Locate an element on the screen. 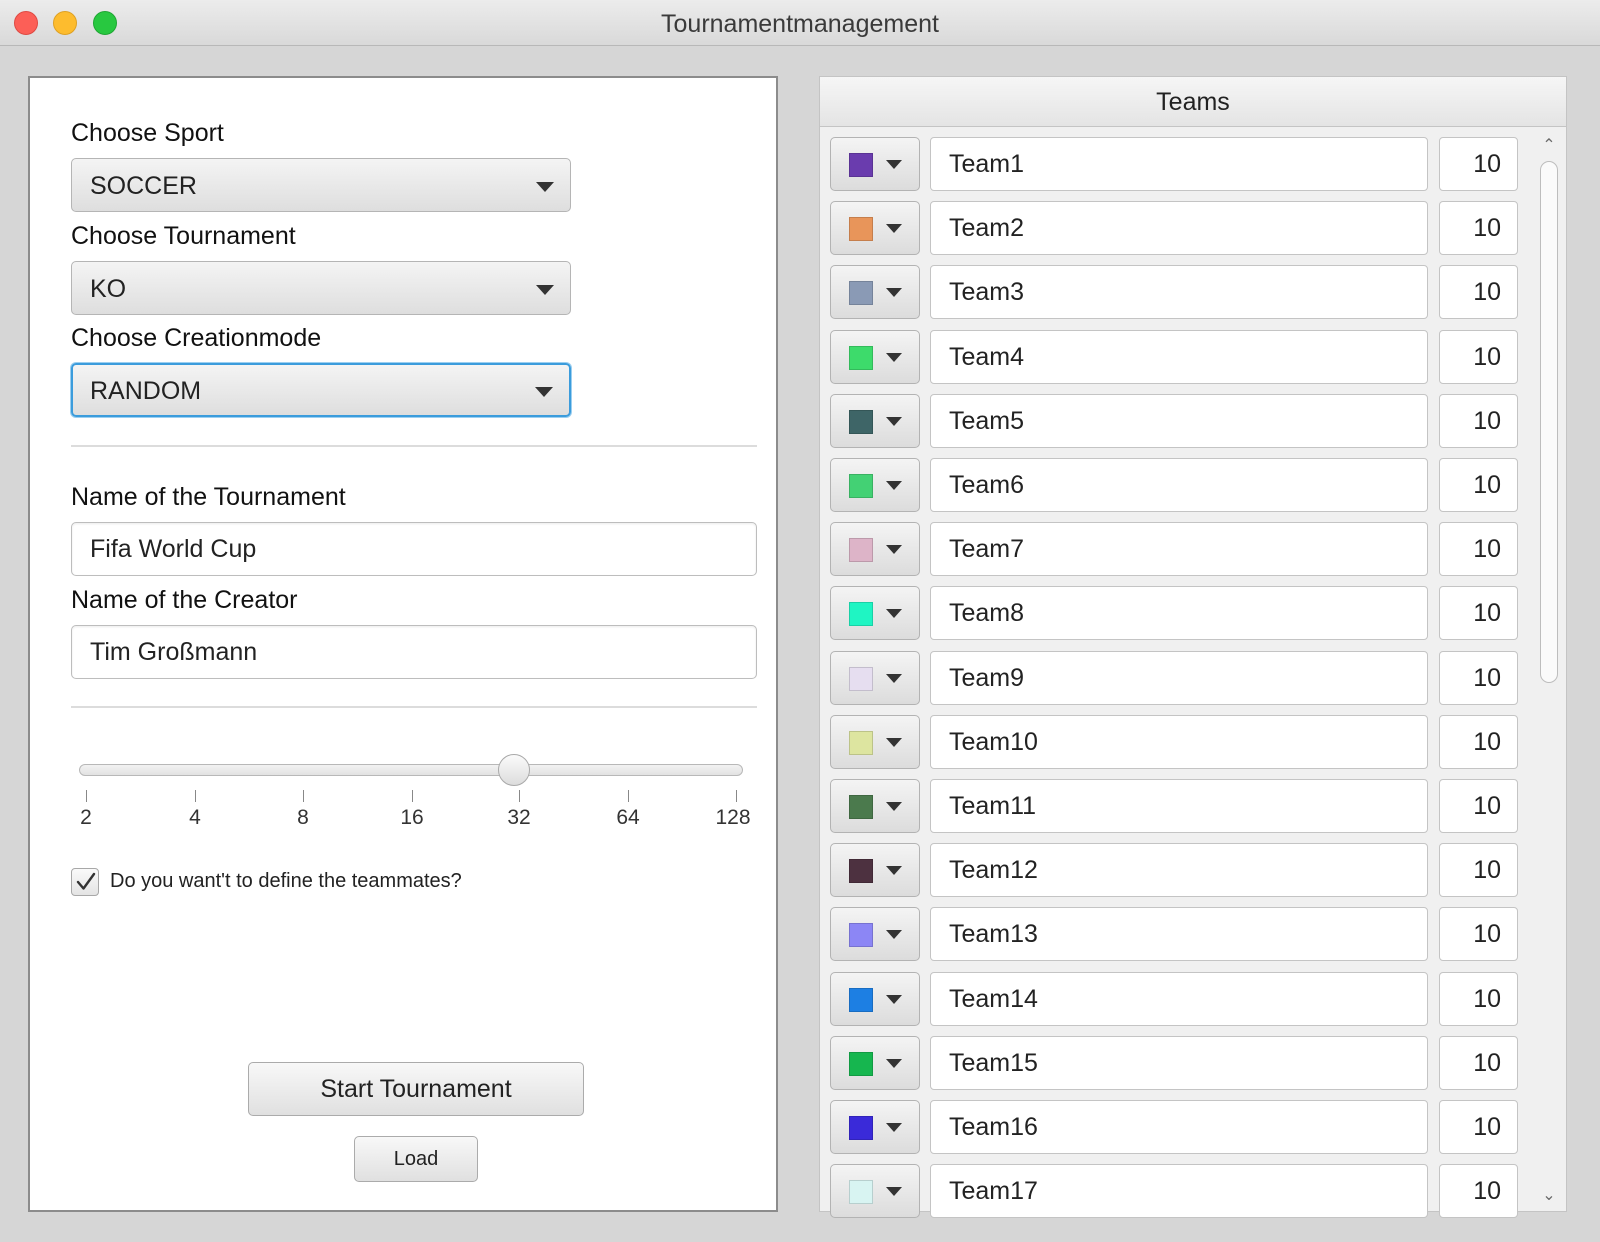  tournament-select: KO is located at coordinates (321, 288).